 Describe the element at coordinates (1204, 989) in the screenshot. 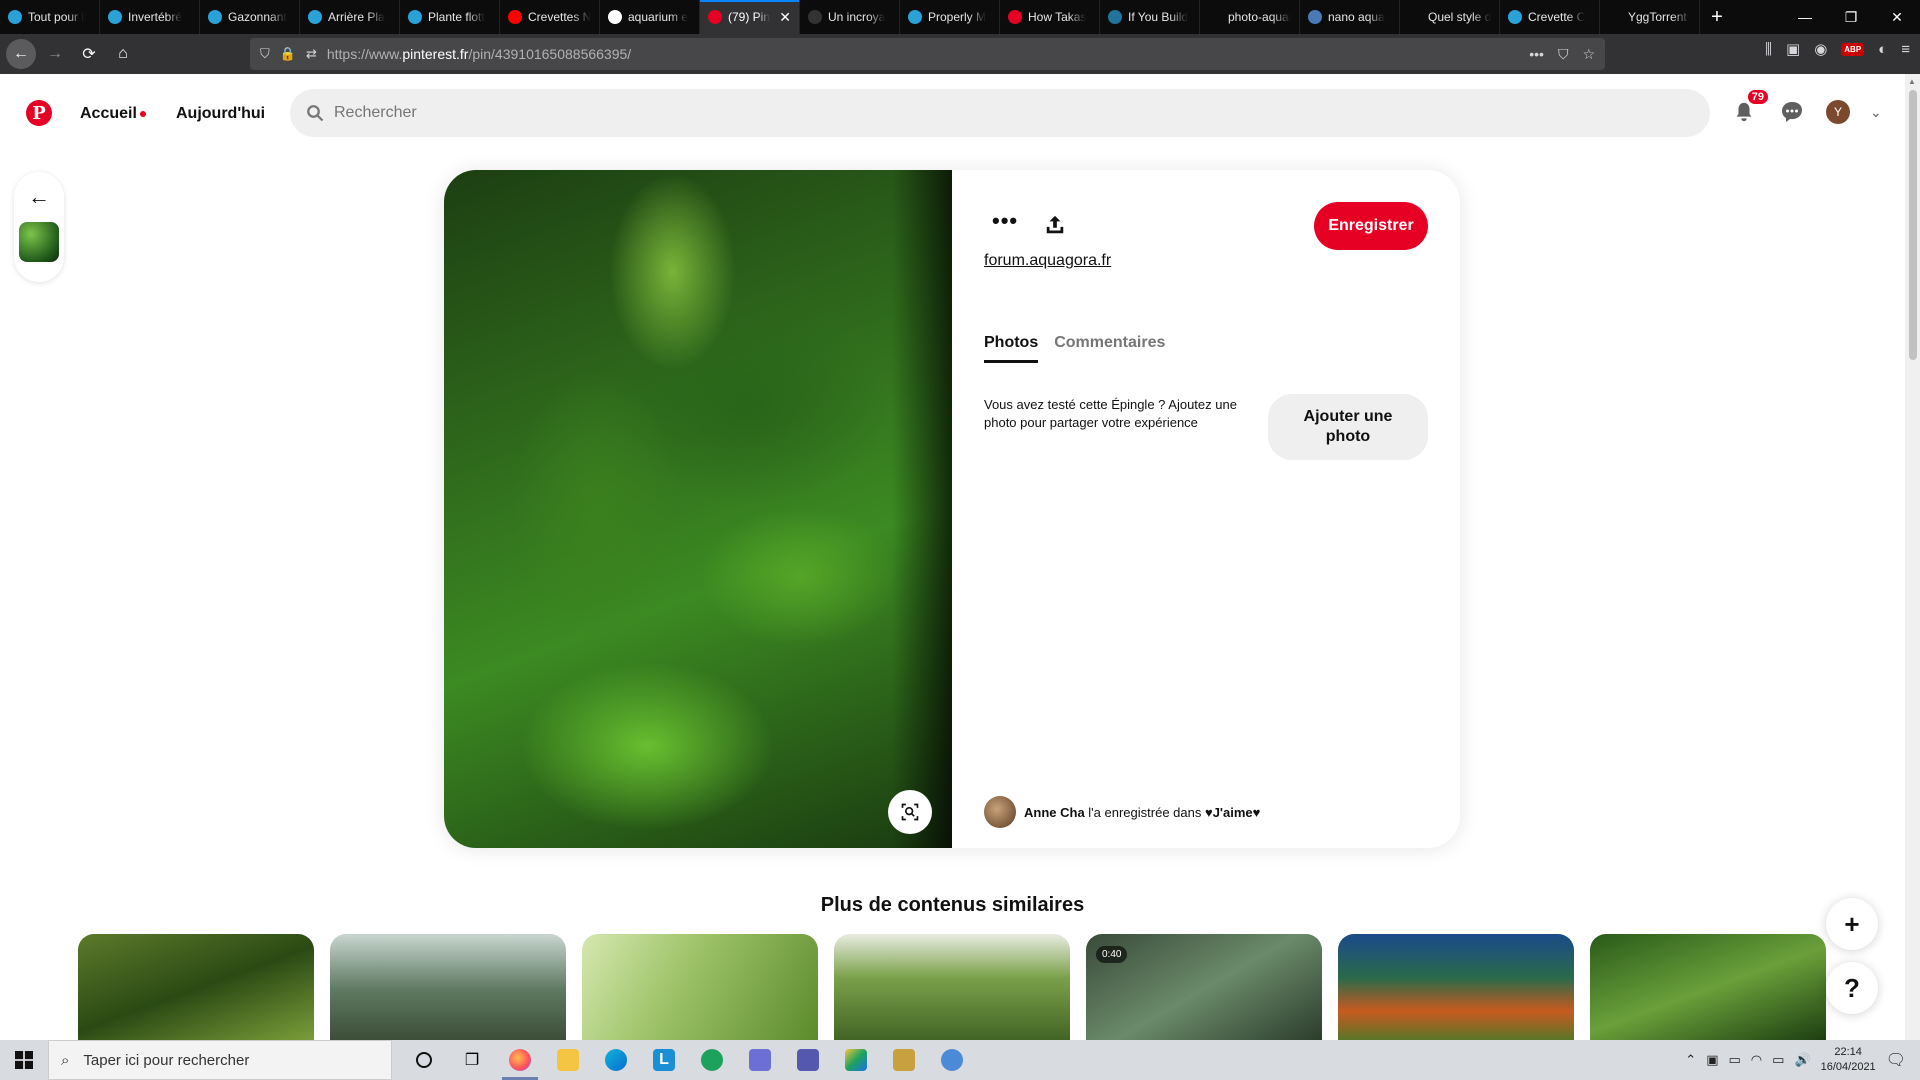

I see `similar-pin: 0:40` at that location.